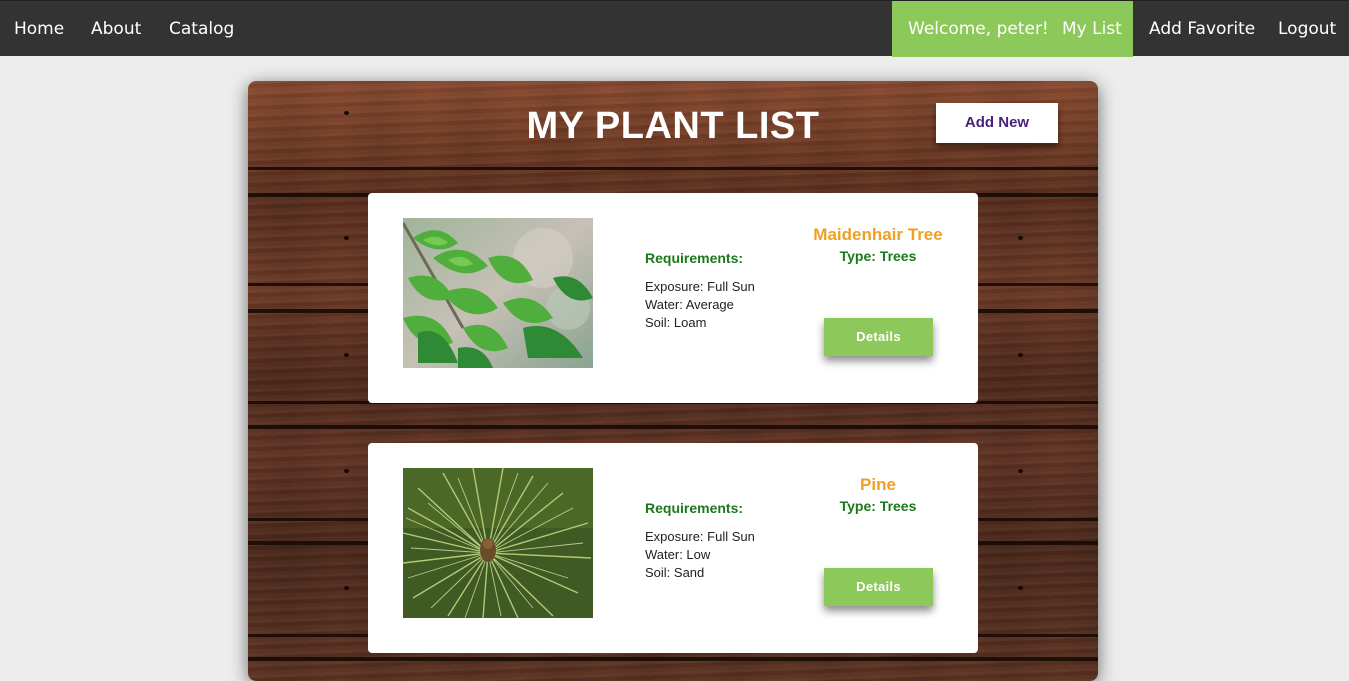  I want to click on nav-home-link: Home, so click(40, 29).